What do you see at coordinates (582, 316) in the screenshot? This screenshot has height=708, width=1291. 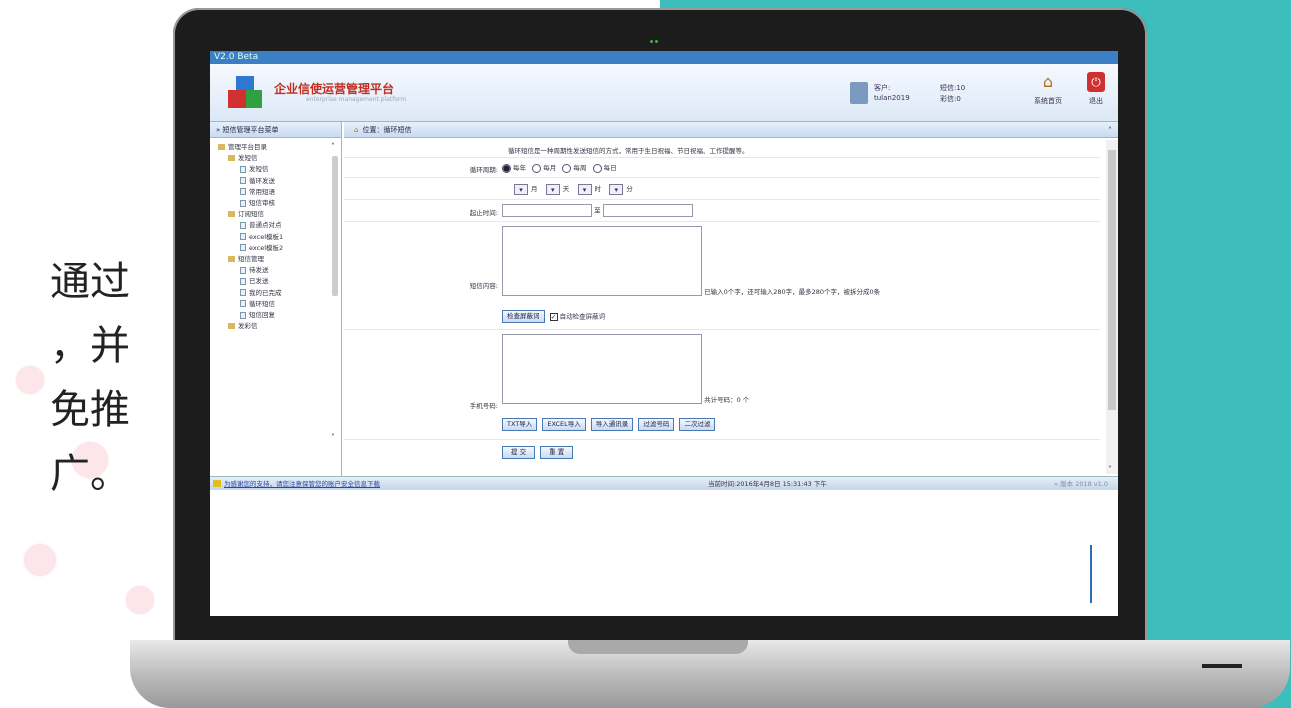 I see `auto-check-label: 自动检查屏蔽词` at bounding box center [582, 316].